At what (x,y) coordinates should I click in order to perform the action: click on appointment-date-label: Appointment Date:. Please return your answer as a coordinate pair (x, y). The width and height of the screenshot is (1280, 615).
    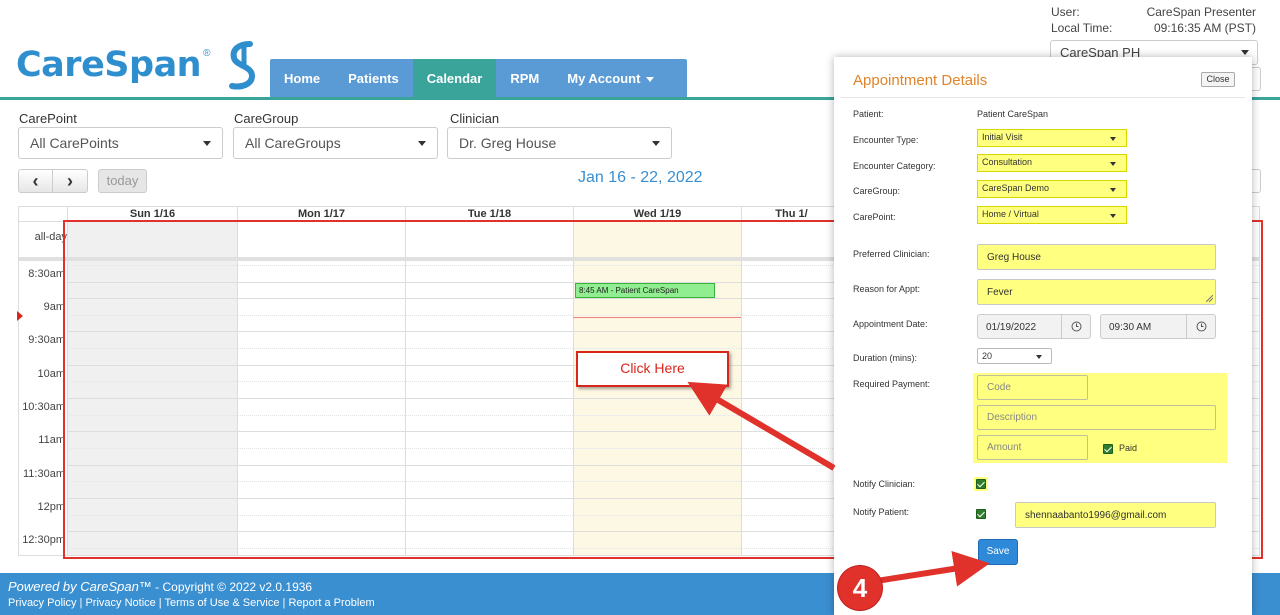
    Looking at the image, I should click on (890, 324).